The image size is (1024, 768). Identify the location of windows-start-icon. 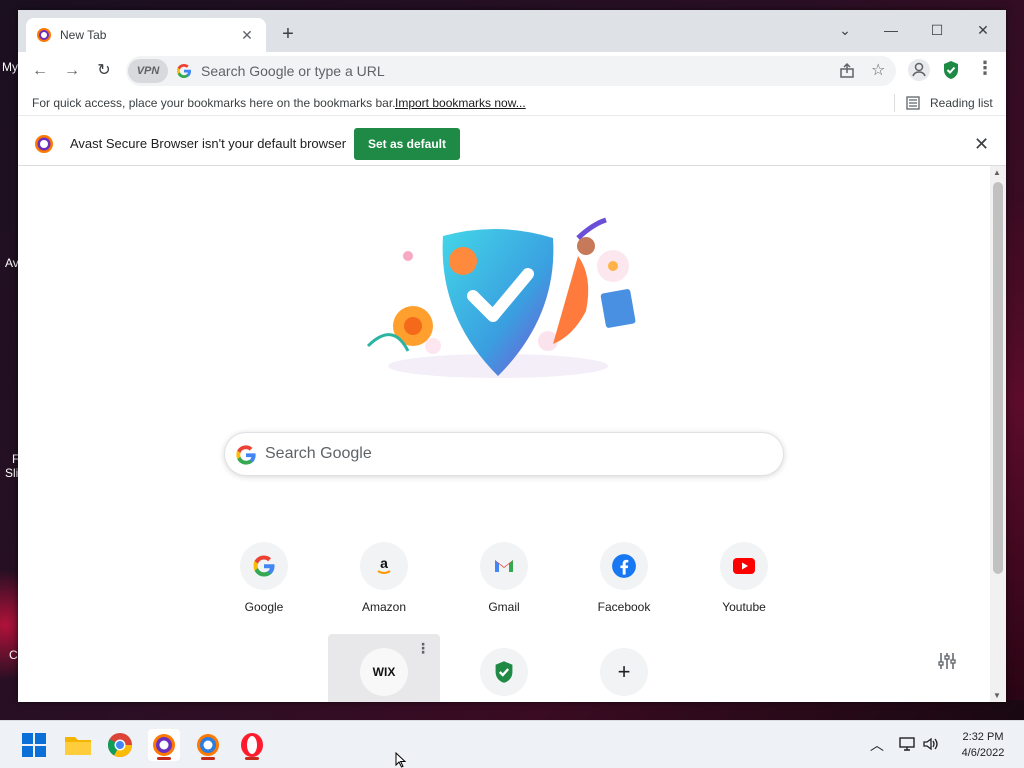
(34, 745).